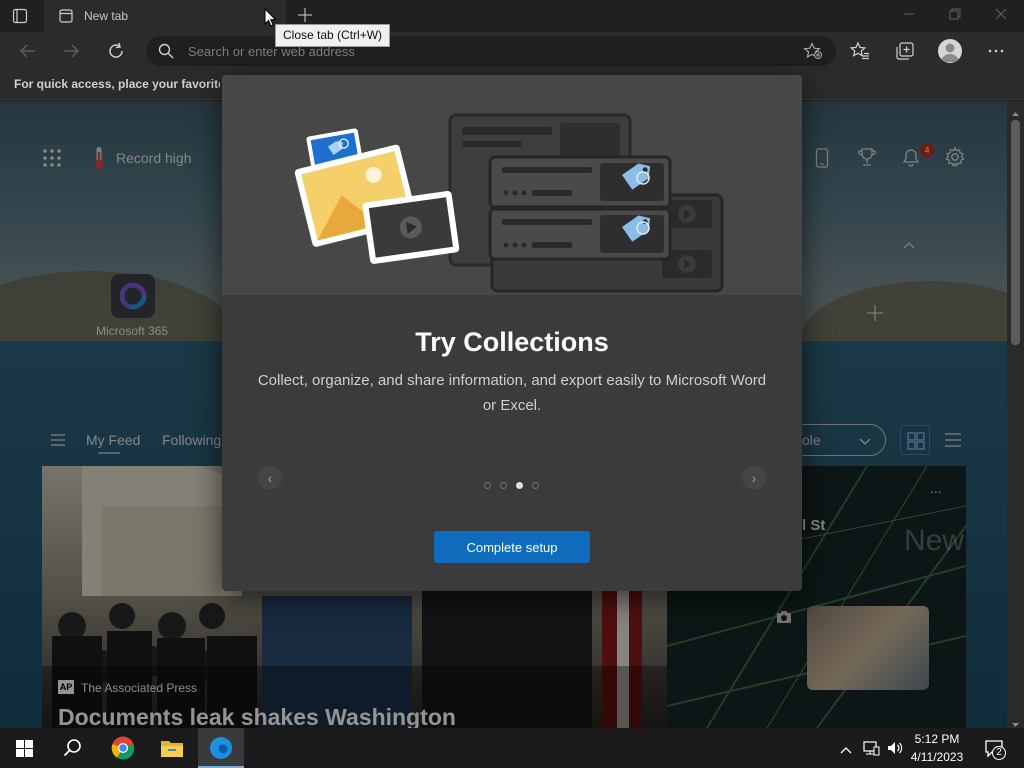  What do you see at coordinates (106, 16) in the screenshot?
I see `tab-title: New tab` at bounding box center [106, 16].